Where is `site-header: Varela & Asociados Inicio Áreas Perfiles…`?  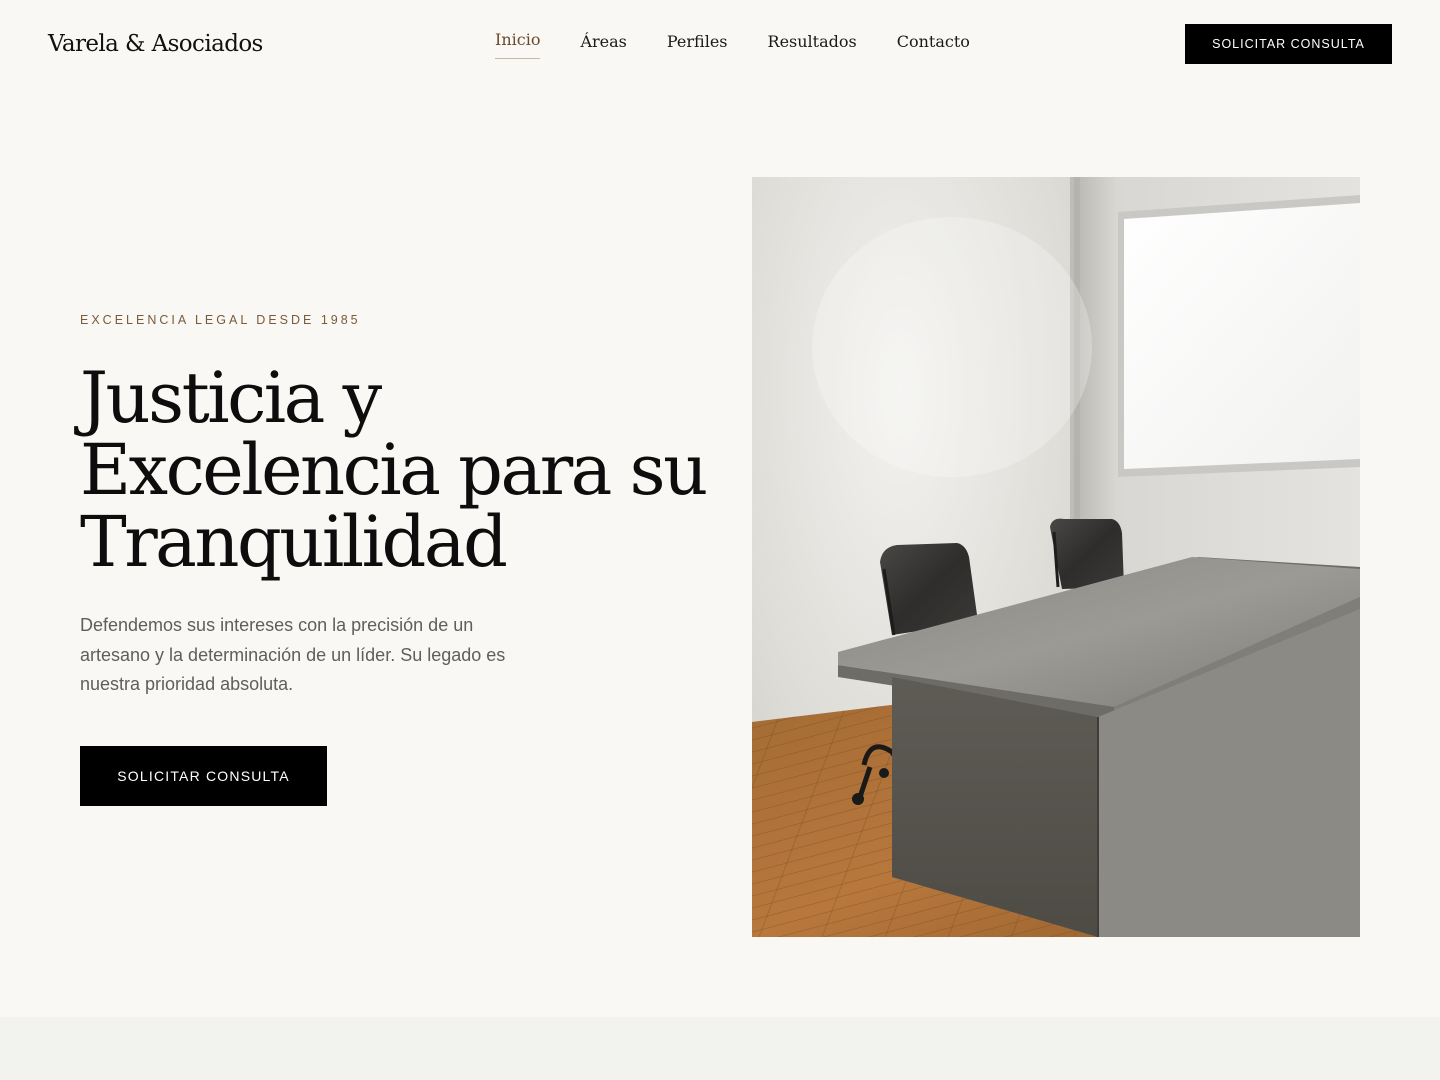 site-header: Varela & Asociados Inicio Áreas Perfiles… is located at coordinates (720, 44).